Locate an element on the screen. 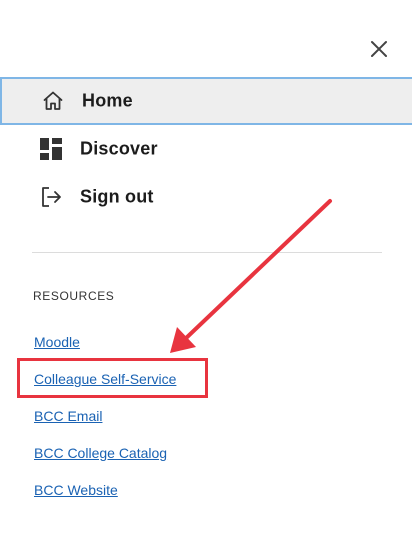 This screenshot has width=412, height=533. close-icon is located at coordinates (379, 49).